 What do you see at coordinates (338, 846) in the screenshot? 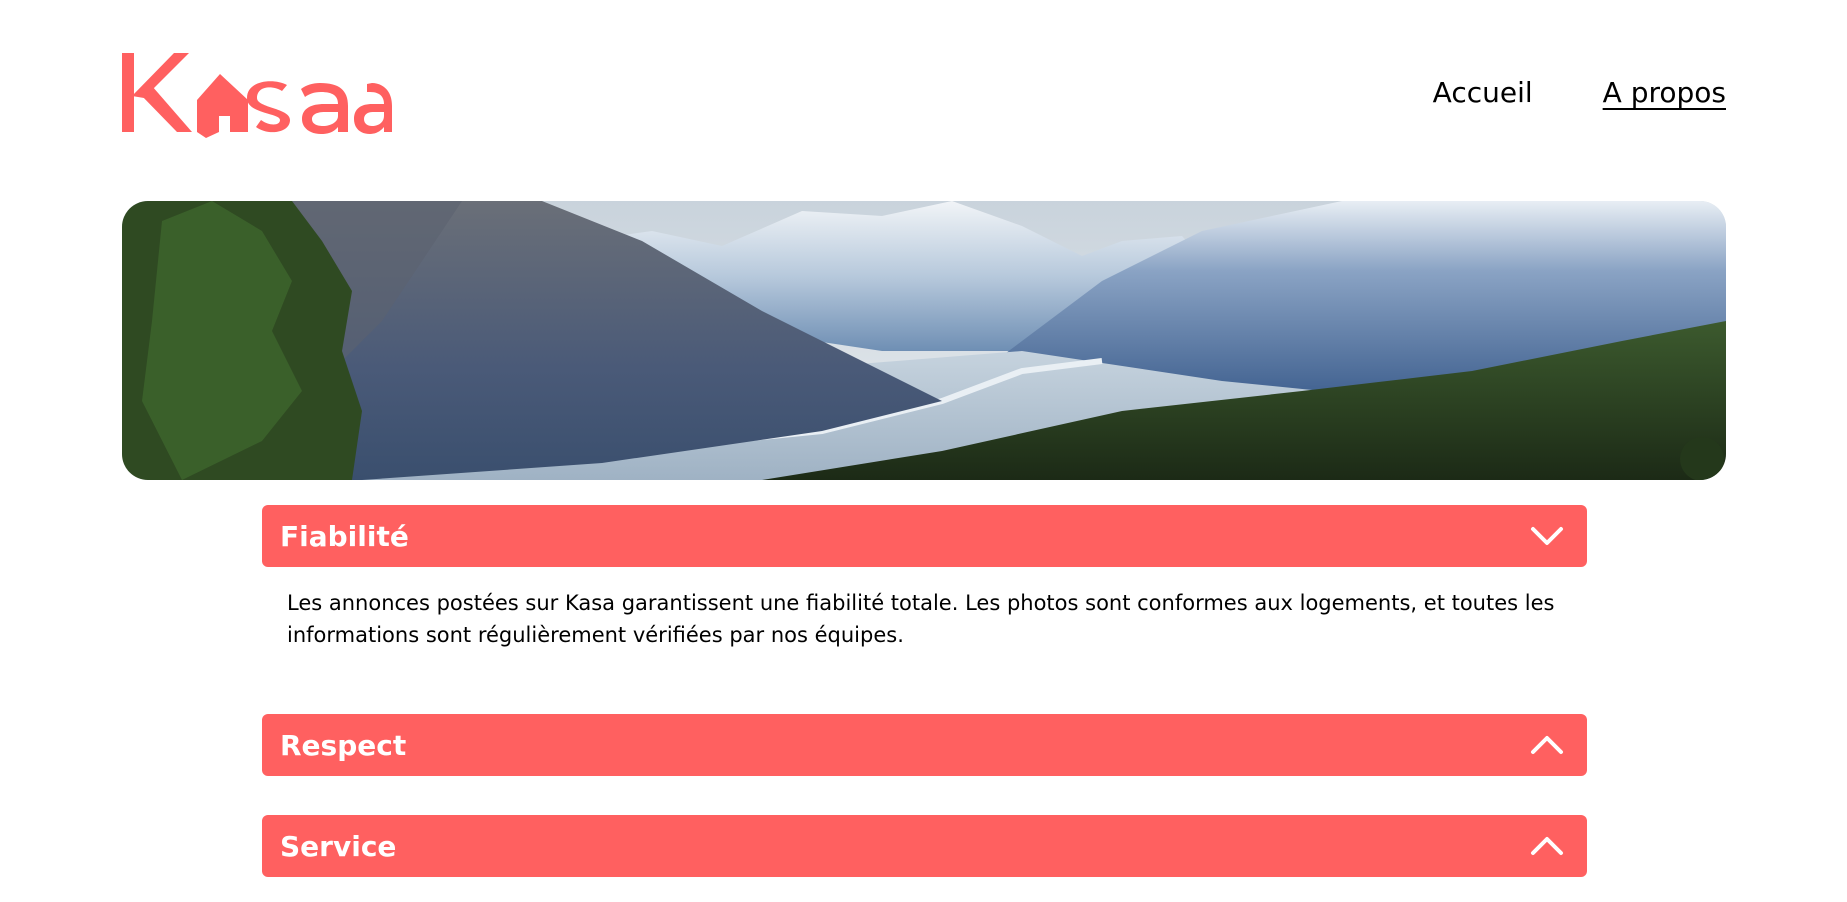
I see `collapse-title: Service` at bounding box center [338, 846].